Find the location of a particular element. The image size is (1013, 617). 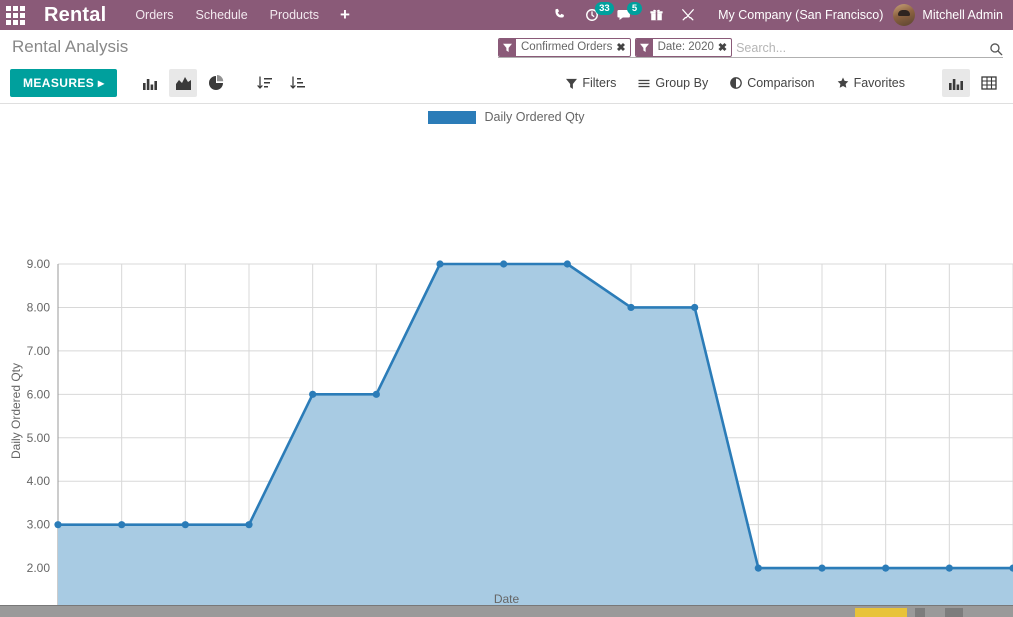

facet-label: Date: 2020 is located at coordinates (685, 47).